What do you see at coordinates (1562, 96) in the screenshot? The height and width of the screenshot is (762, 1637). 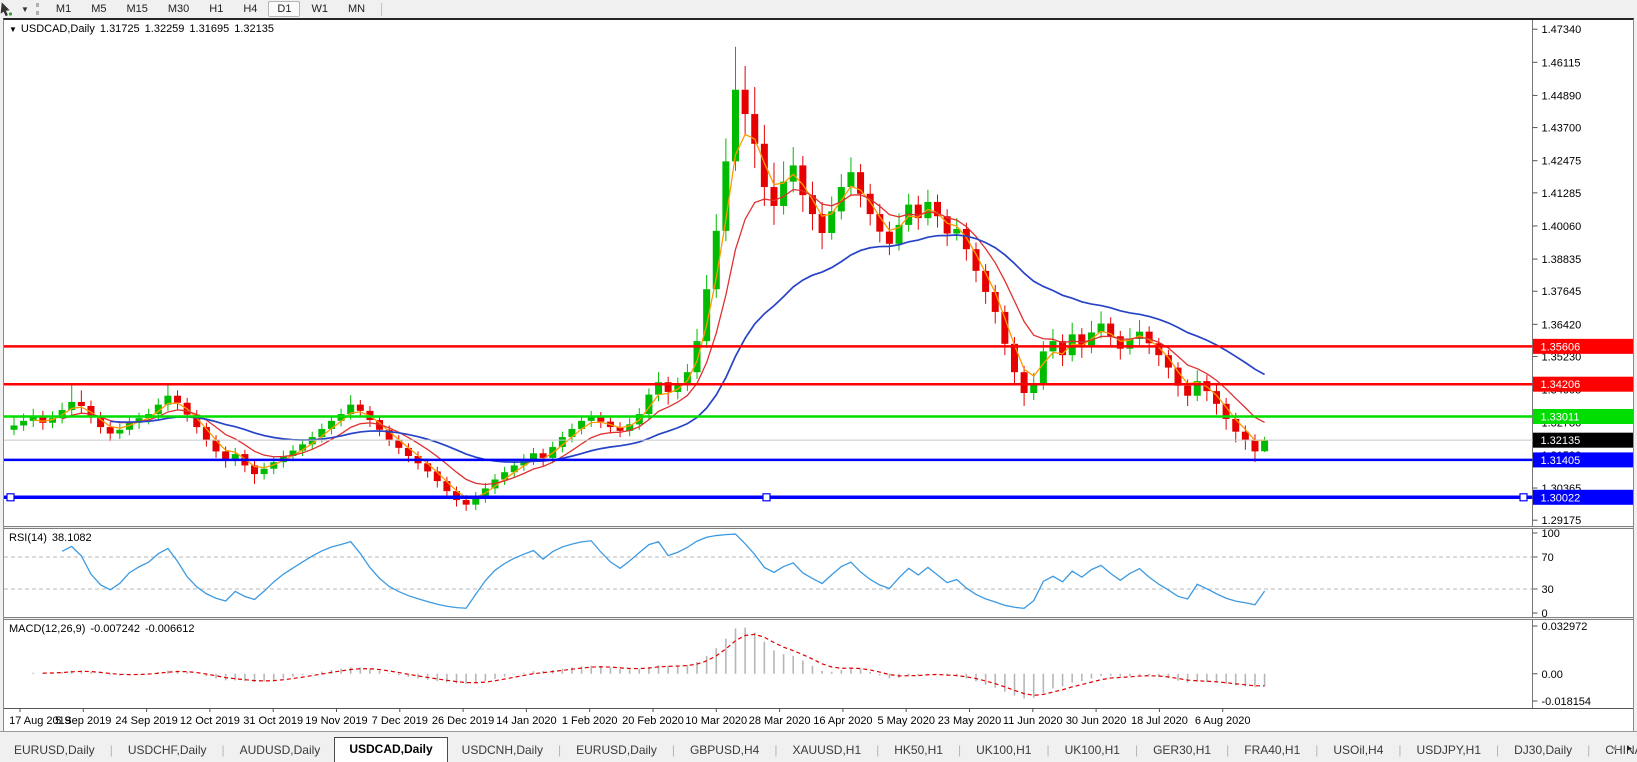 I see `price-tick: 1.44890` at bounding box center [1562, 96].